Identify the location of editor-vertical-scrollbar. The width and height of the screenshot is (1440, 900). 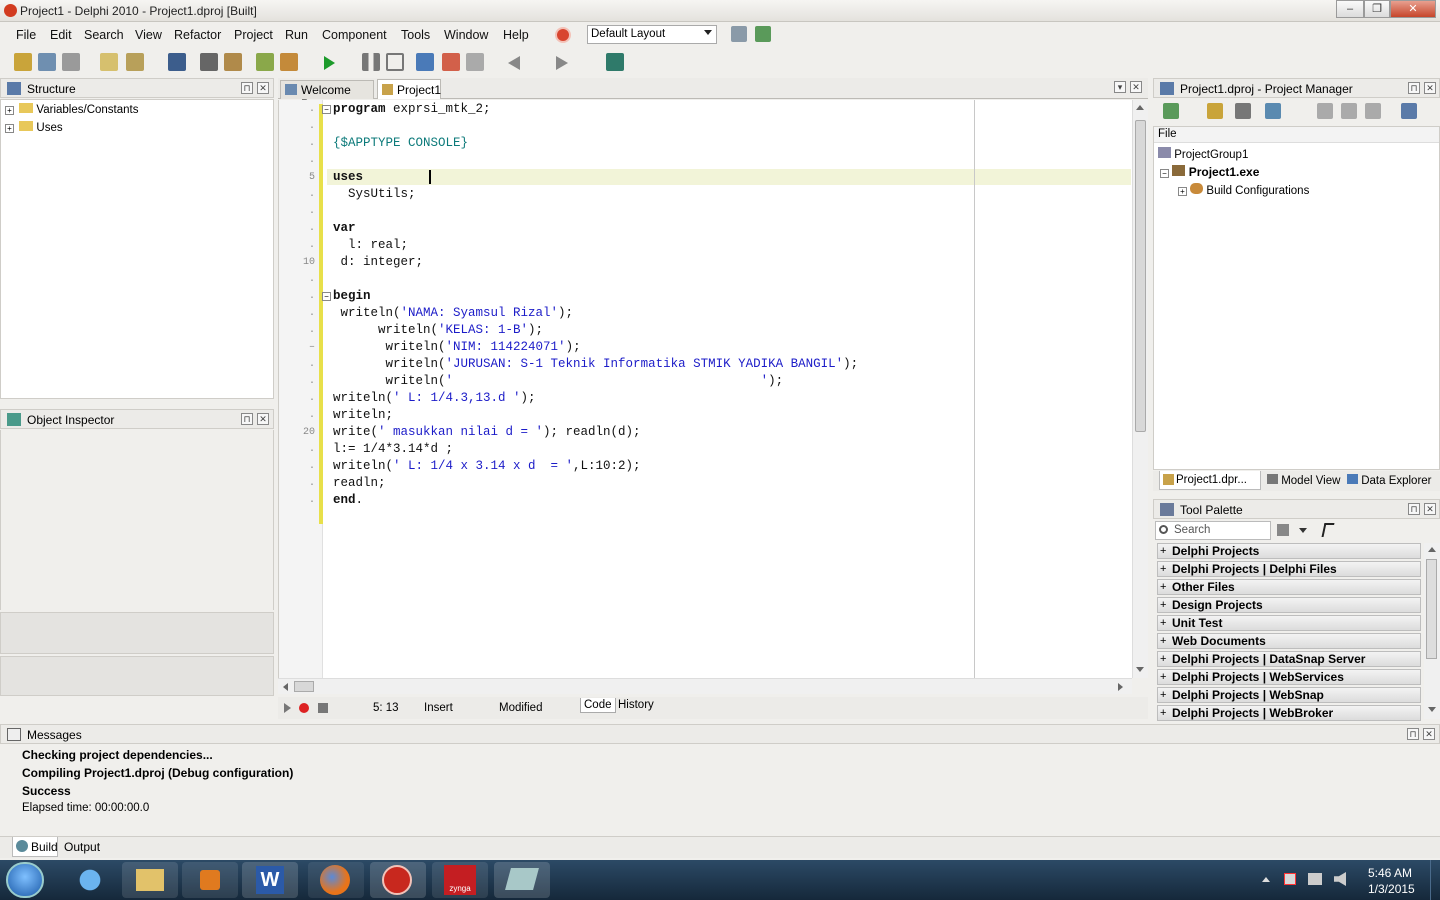
(1140, 389).